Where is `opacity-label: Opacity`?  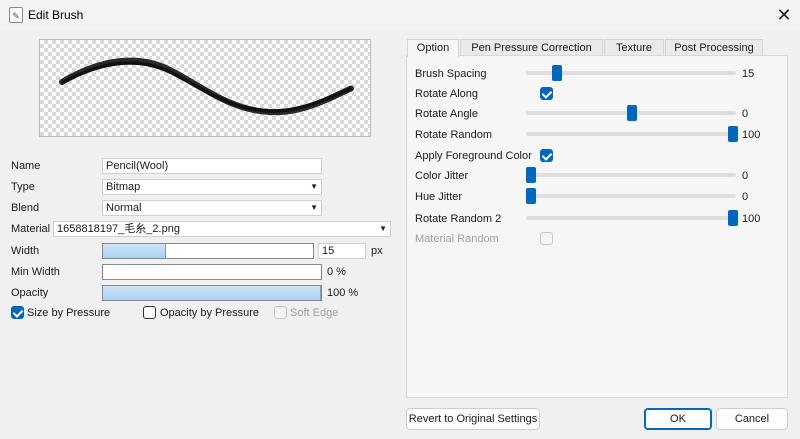 opacity-label: Opacity is located at coordinates (30, 293).